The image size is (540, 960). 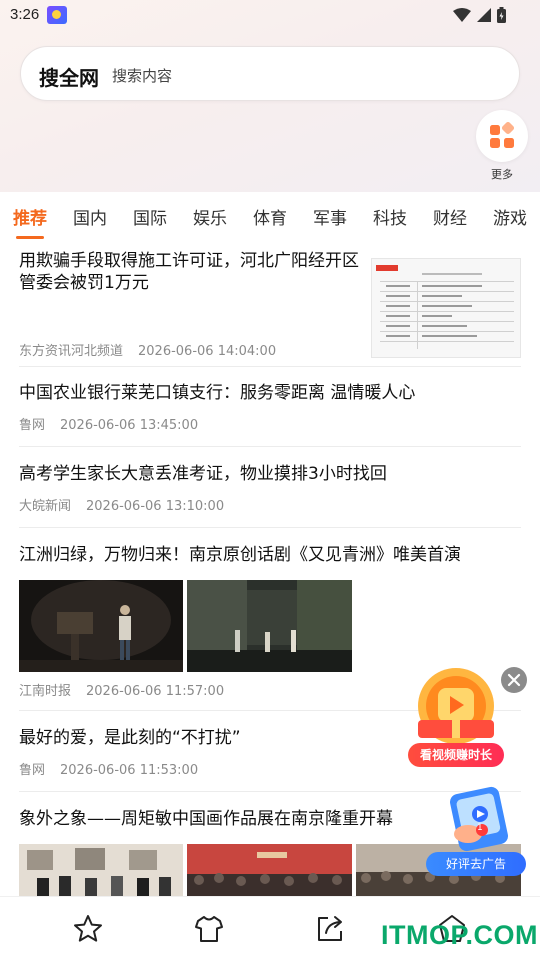 I want to click on signal-icon, so click(x=484, y=15).